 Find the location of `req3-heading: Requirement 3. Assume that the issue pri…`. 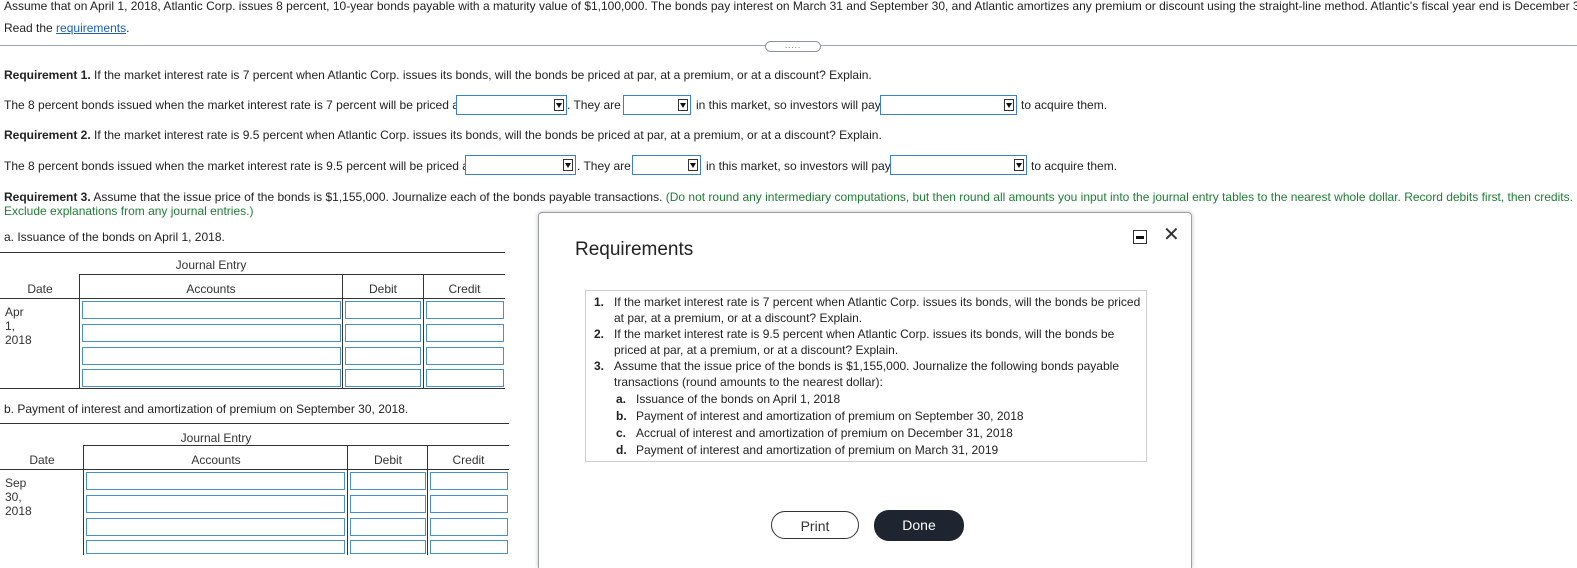

req3-heading: Requirement 3. Assume that the issue pri… is located at coordinates (788, 197).